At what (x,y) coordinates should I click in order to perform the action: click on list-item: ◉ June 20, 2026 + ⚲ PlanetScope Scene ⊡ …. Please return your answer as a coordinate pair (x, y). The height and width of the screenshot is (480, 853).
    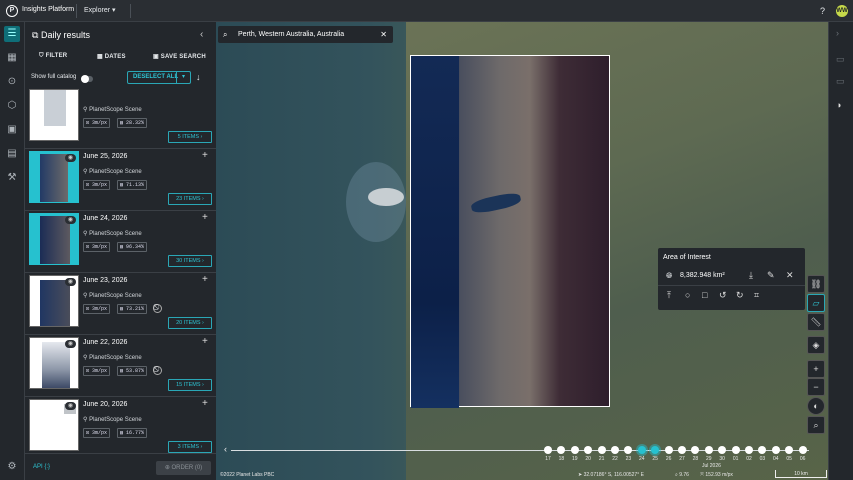
    Looking at the image, I should click on (120, 428).